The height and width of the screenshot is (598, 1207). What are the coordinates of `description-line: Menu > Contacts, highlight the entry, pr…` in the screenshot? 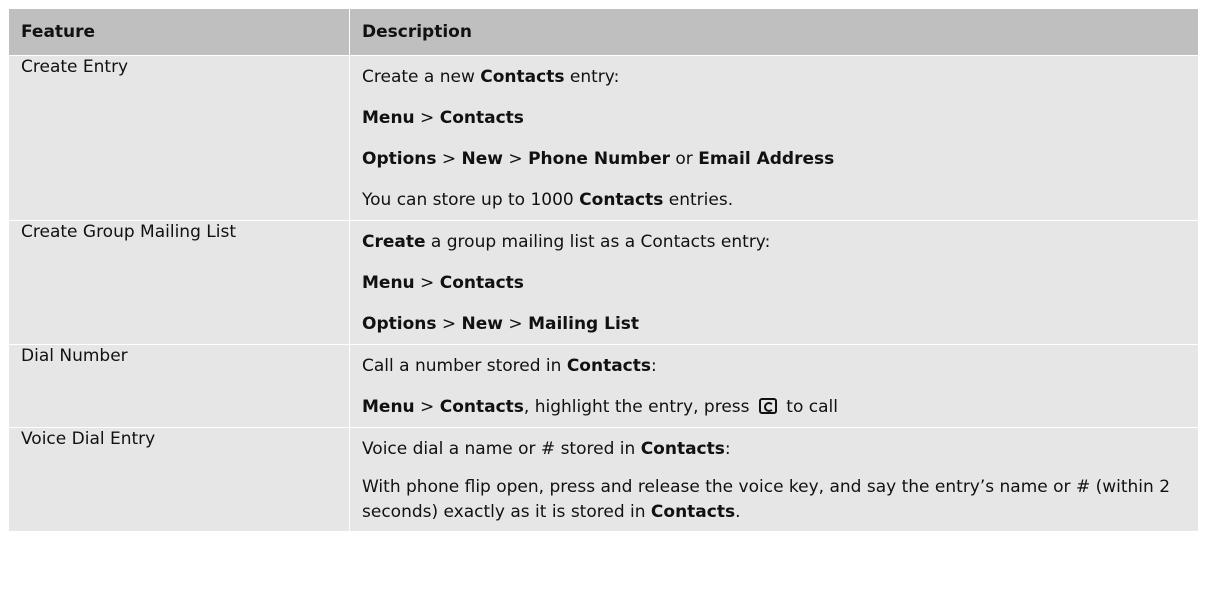 It's located at (774, 406).